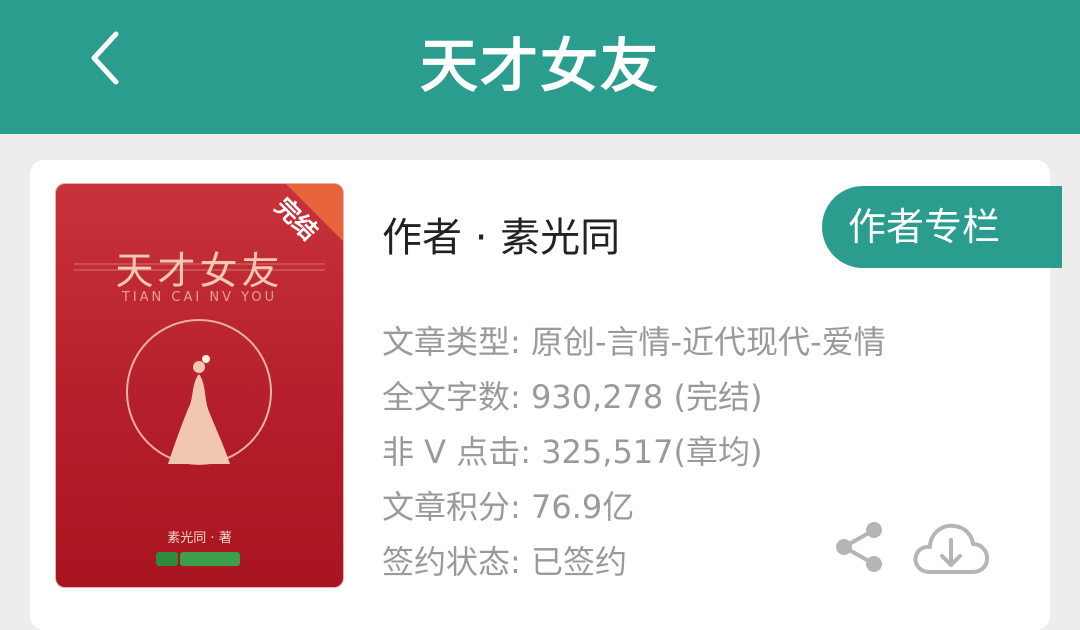  Describe the element at coordinates (199, 271) in the screenshot. I see `cover-title: 天才女友` at that location.